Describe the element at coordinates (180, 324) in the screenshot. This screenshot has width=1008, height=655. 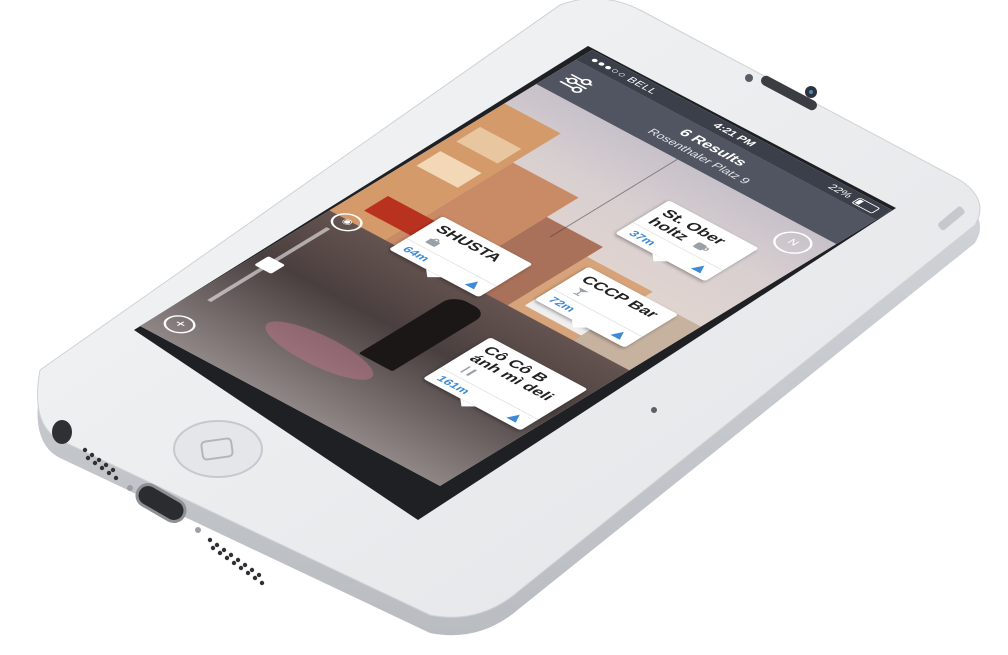
I see `plus-icon: +` at that location.